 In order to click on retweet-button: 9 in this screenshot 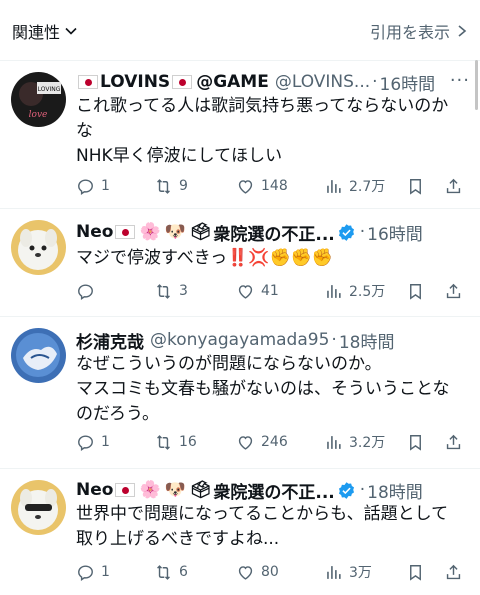, I will do `click(195, 186)`.